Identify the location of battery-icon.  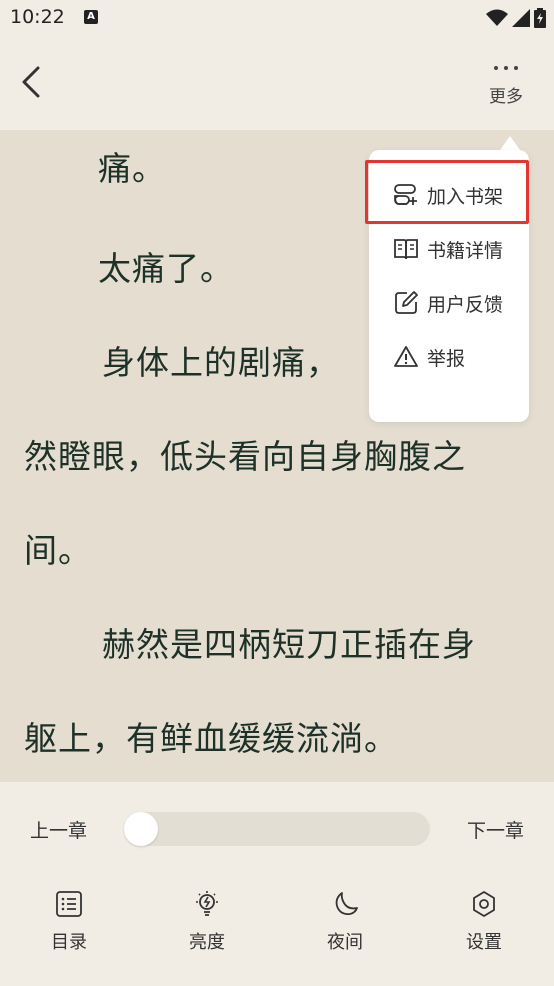
(540, 18).